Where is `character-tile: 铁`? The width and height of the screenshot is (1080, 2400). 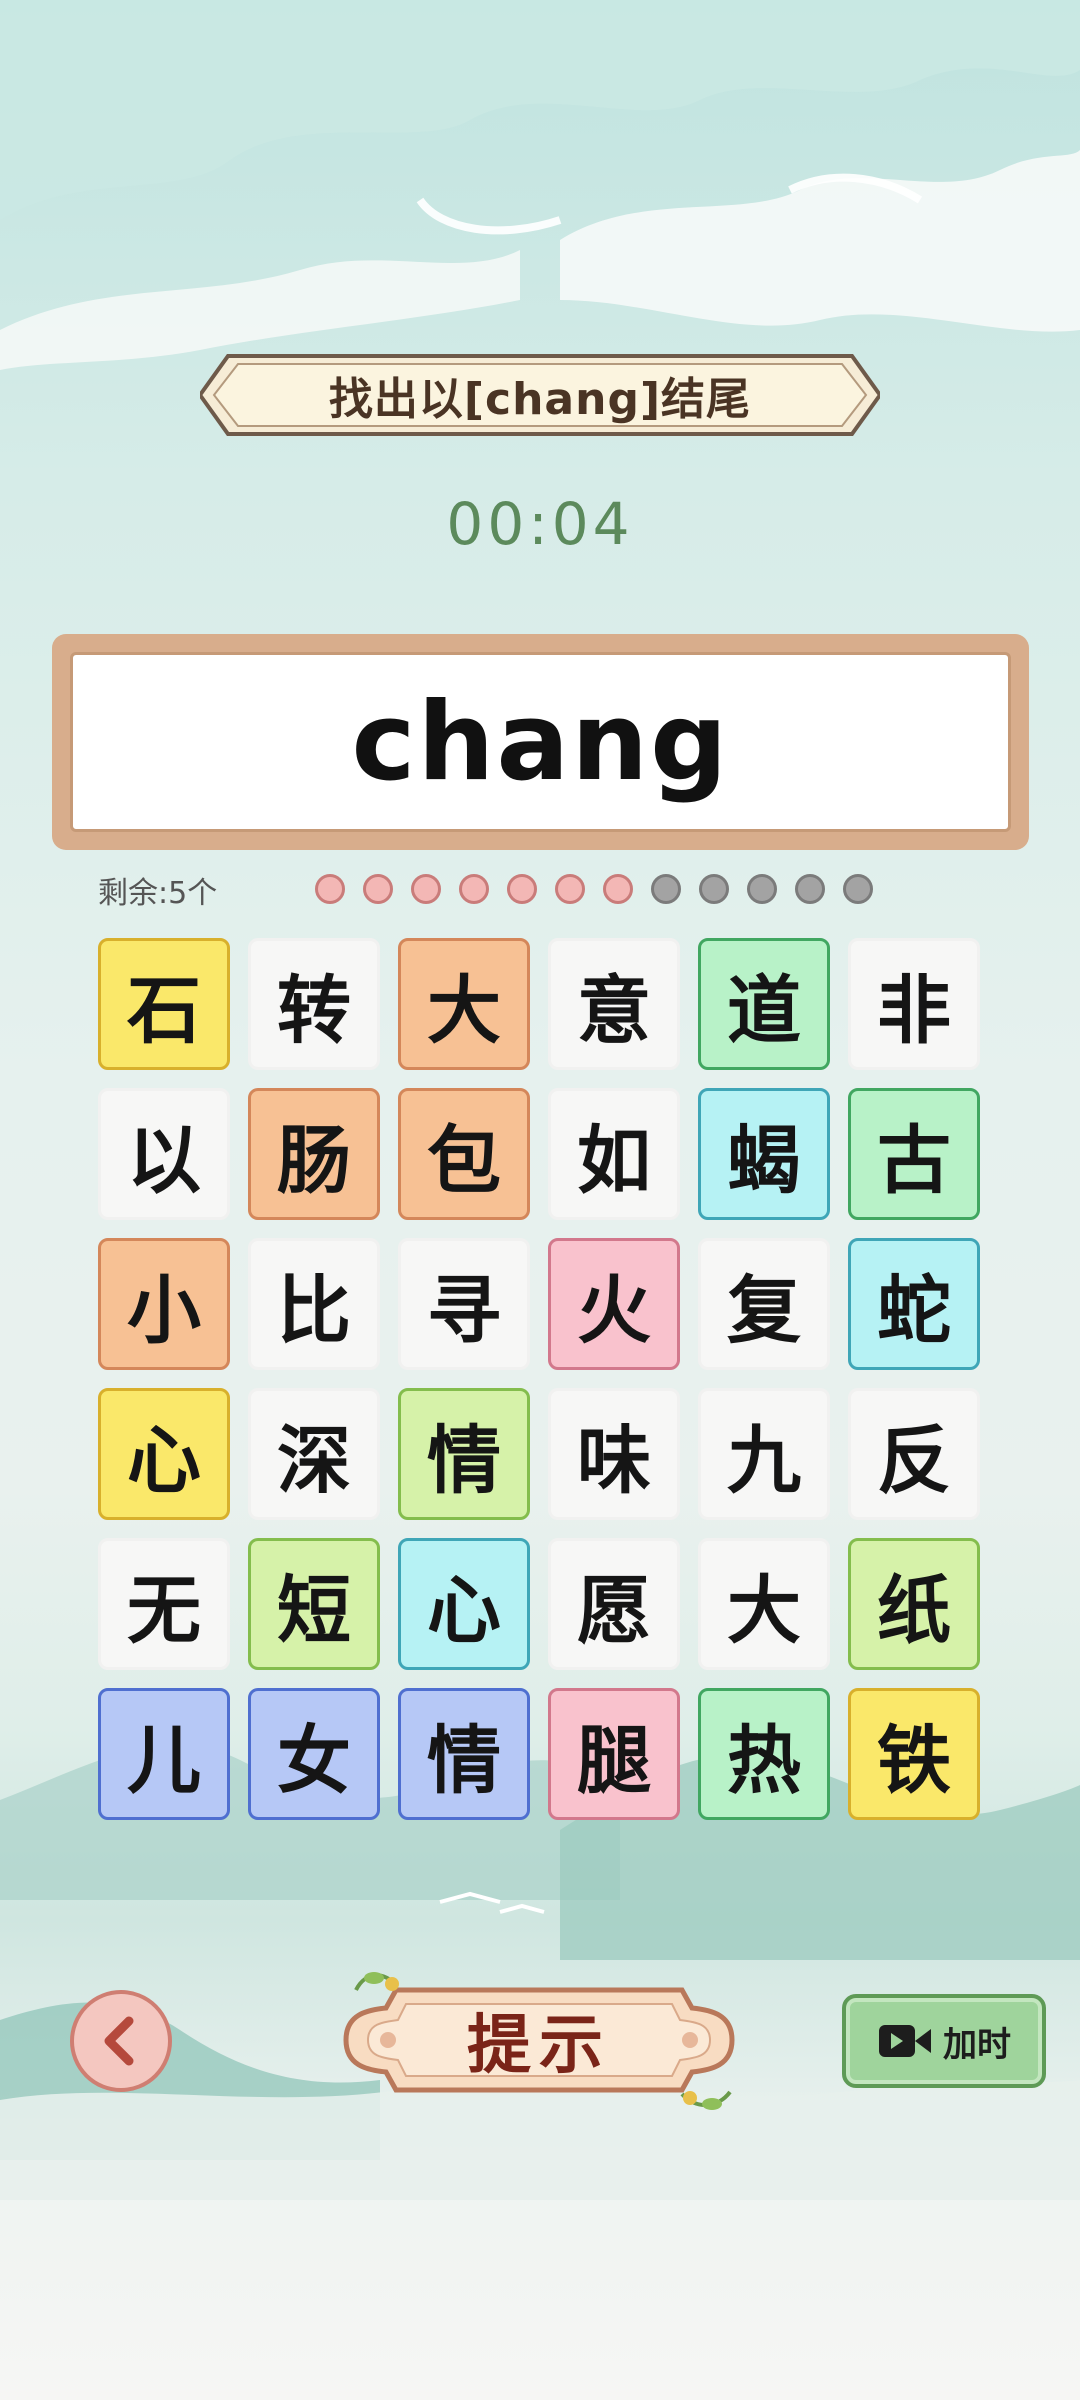
character-tile: 铁 is located at coordinates (914, 1754).